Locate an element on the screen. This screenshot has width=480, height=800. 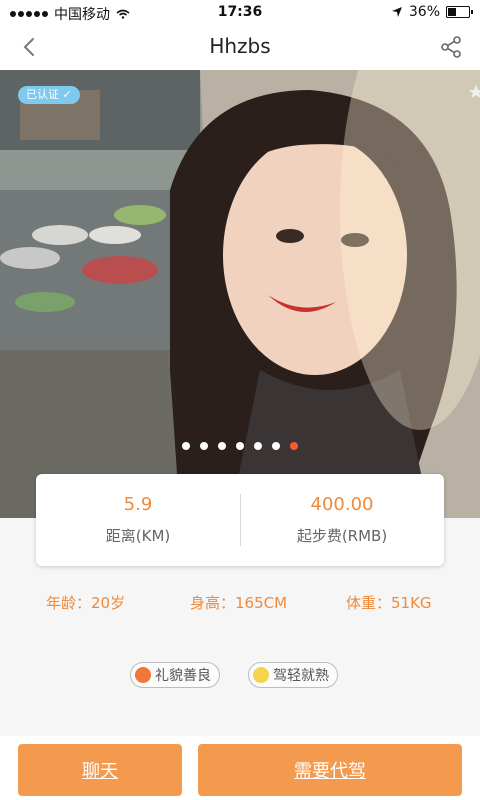
carousel-indicator is located at coordinates (240, 446).